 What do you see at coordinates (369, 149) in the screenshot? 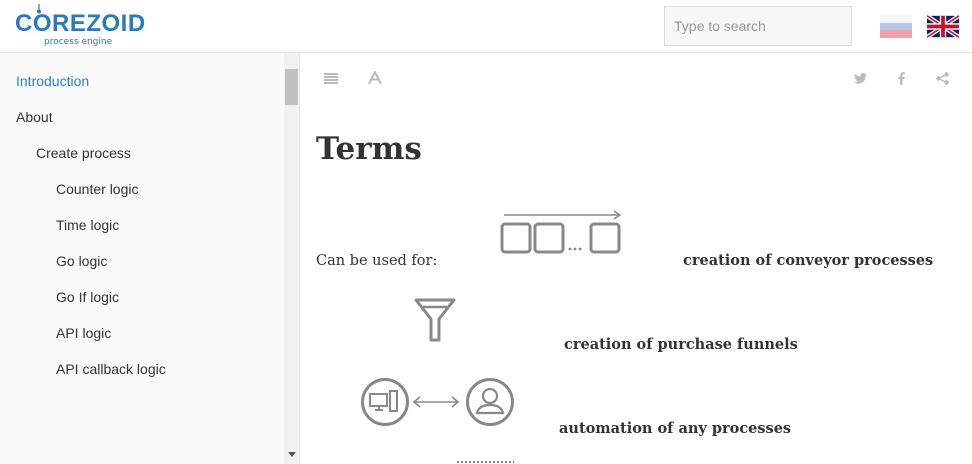
I see `page-title: Terms` at bounding box center [369, 149].